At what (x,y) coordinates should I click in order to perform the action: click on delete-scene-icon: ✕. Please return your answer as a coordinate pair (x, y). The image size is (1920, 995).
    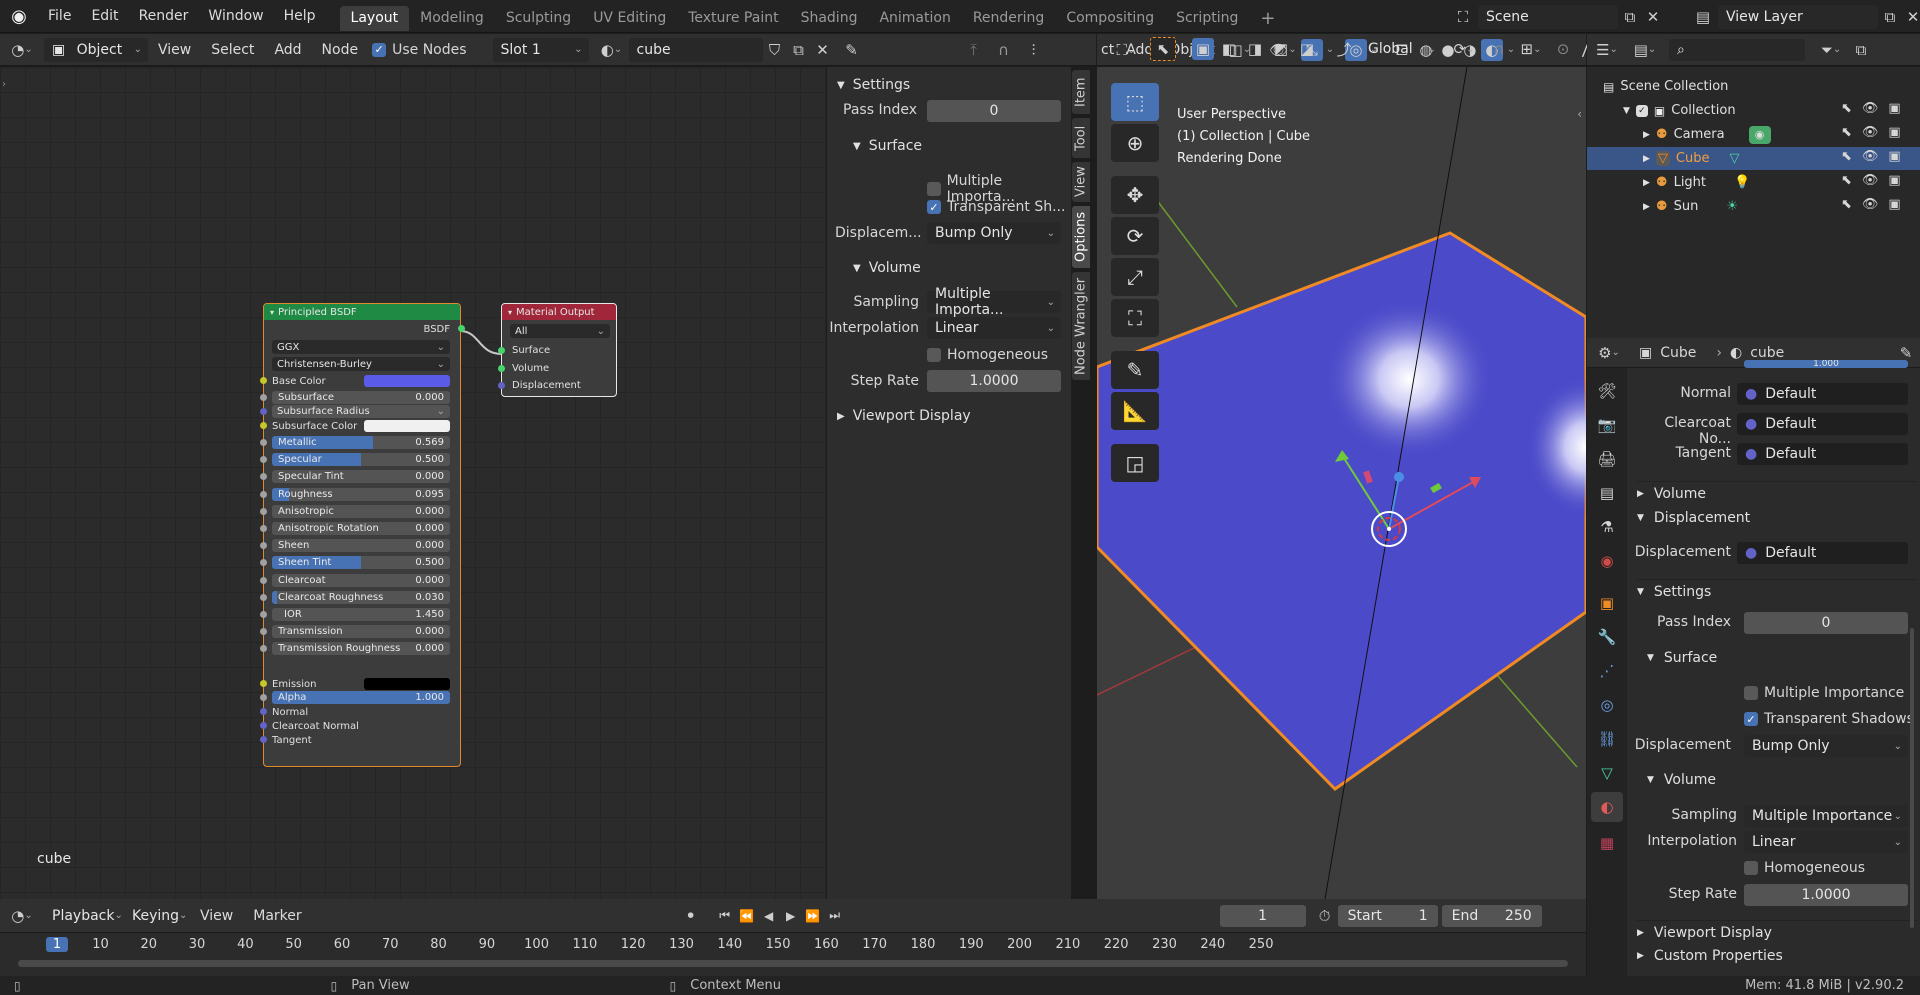
    Looking at the image, I should click on (1653, 17).